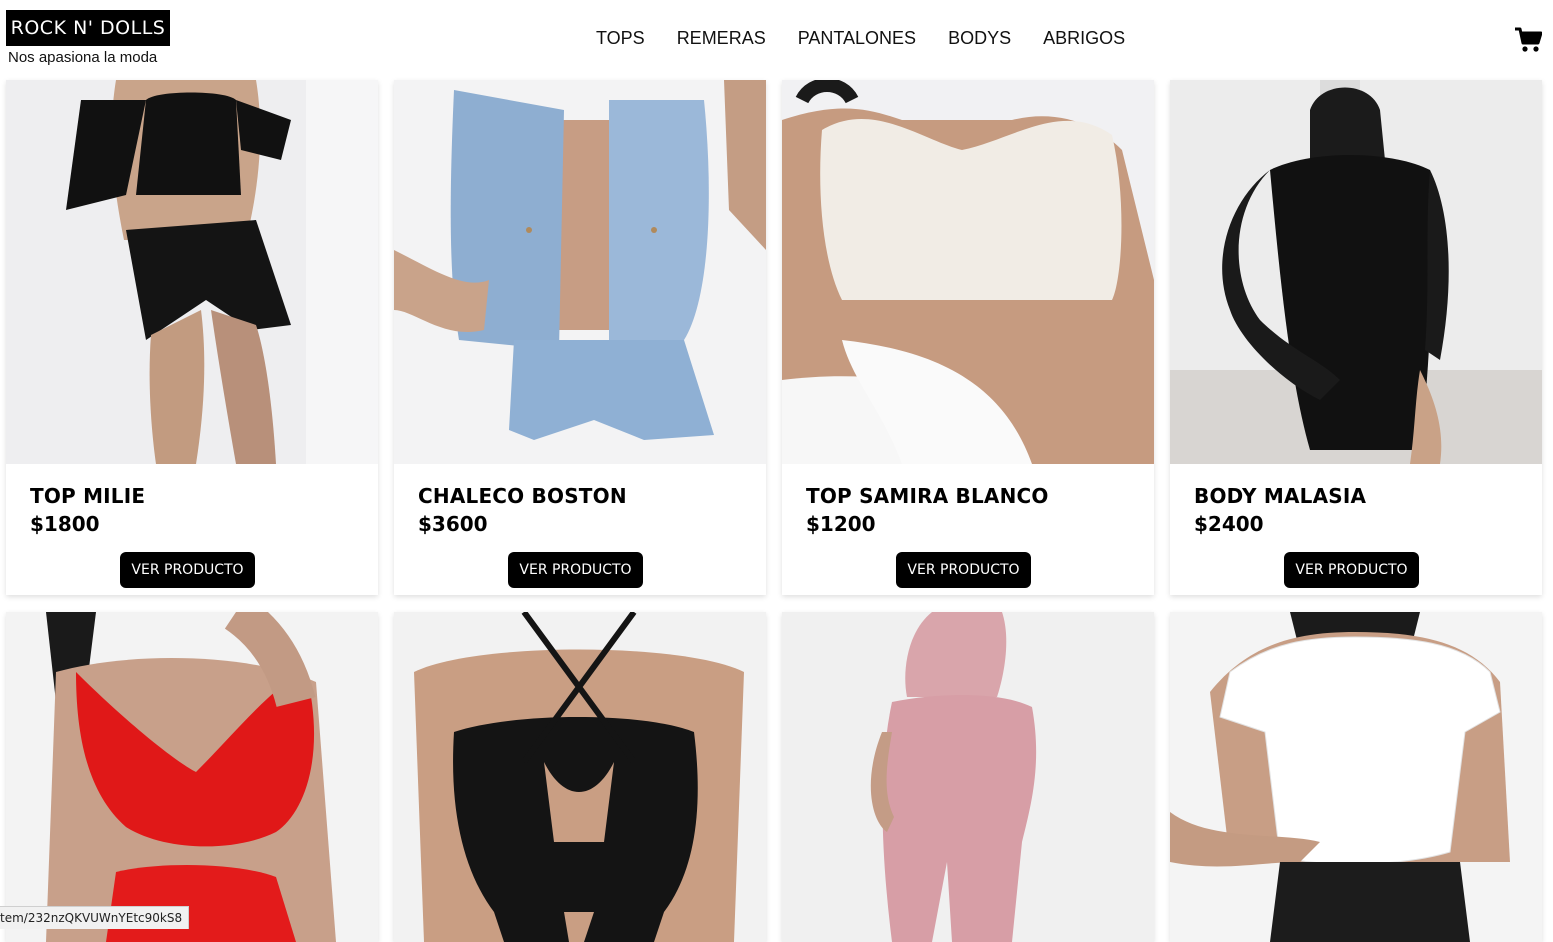 The width and height of the screenshot is (1553, 942). I want to click on product-card: TOP MILIE $1800 VER PRODUCTO, so click(192, 337).